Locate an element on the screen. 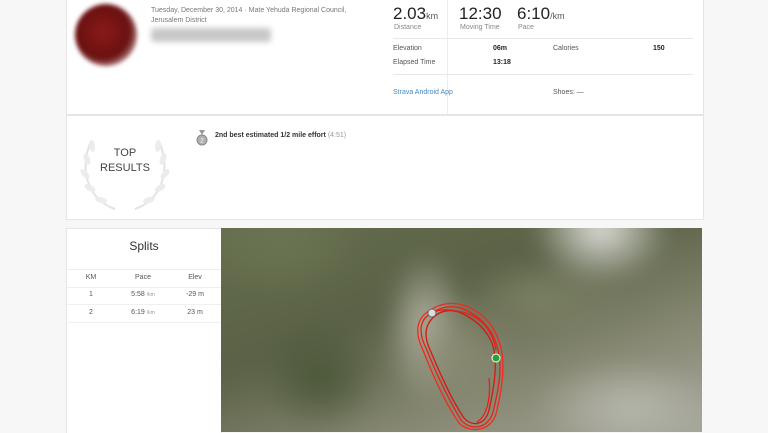  distance-unit: km is located at coordinates (432, 16).